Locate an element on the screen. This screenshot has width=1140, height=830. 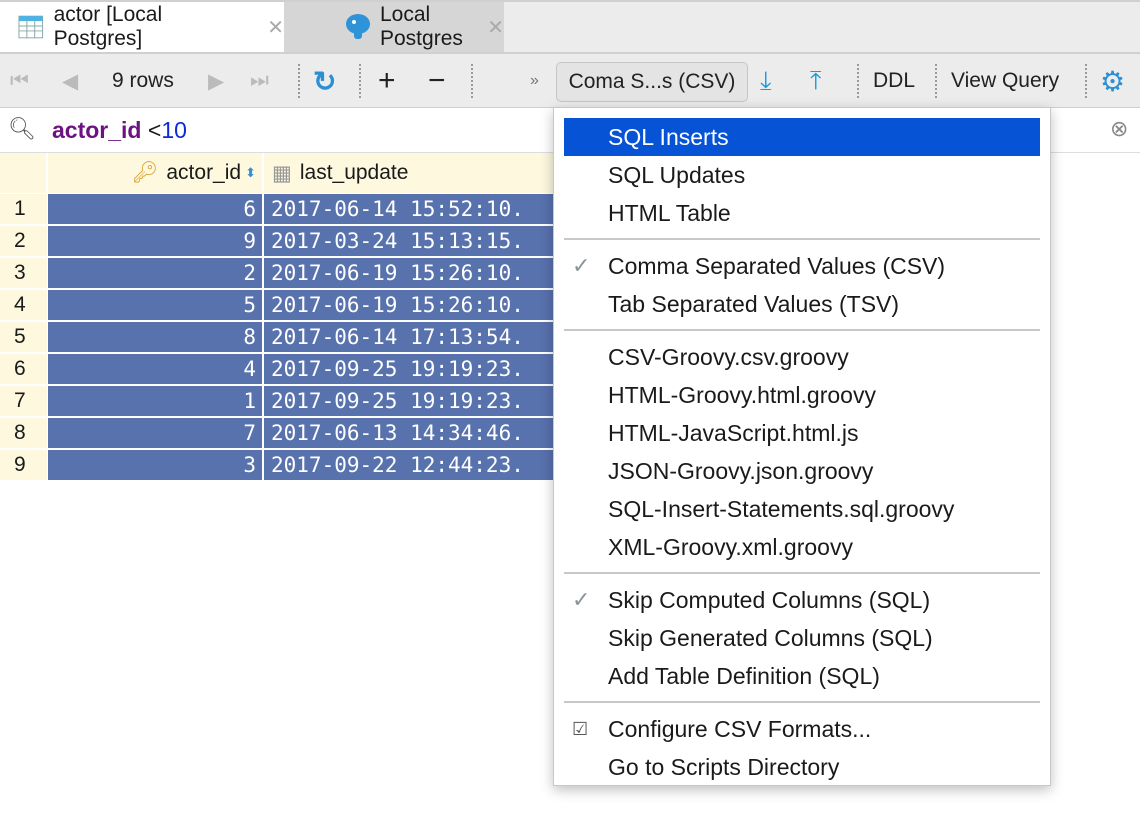
row-number: 5 is located at coordinates (23, 337).